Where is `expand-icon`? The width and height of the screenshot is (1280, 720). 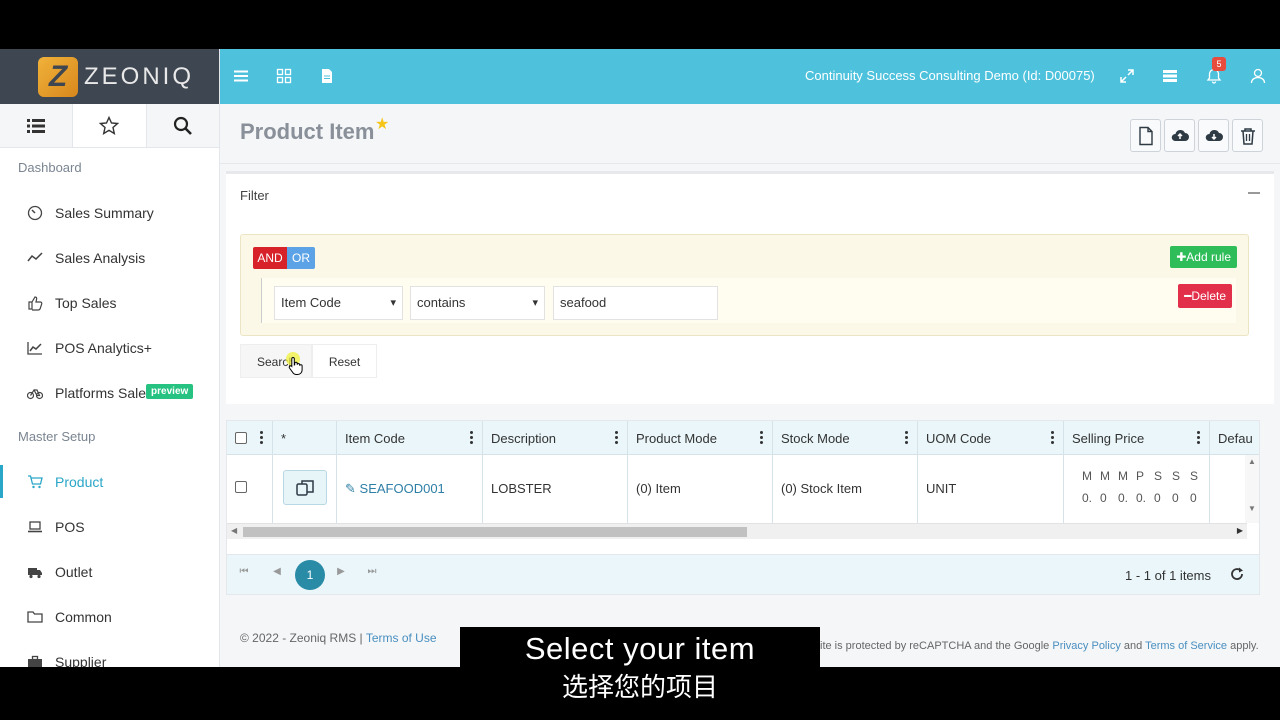 expand-icon is located at coordinates (1127, 76).